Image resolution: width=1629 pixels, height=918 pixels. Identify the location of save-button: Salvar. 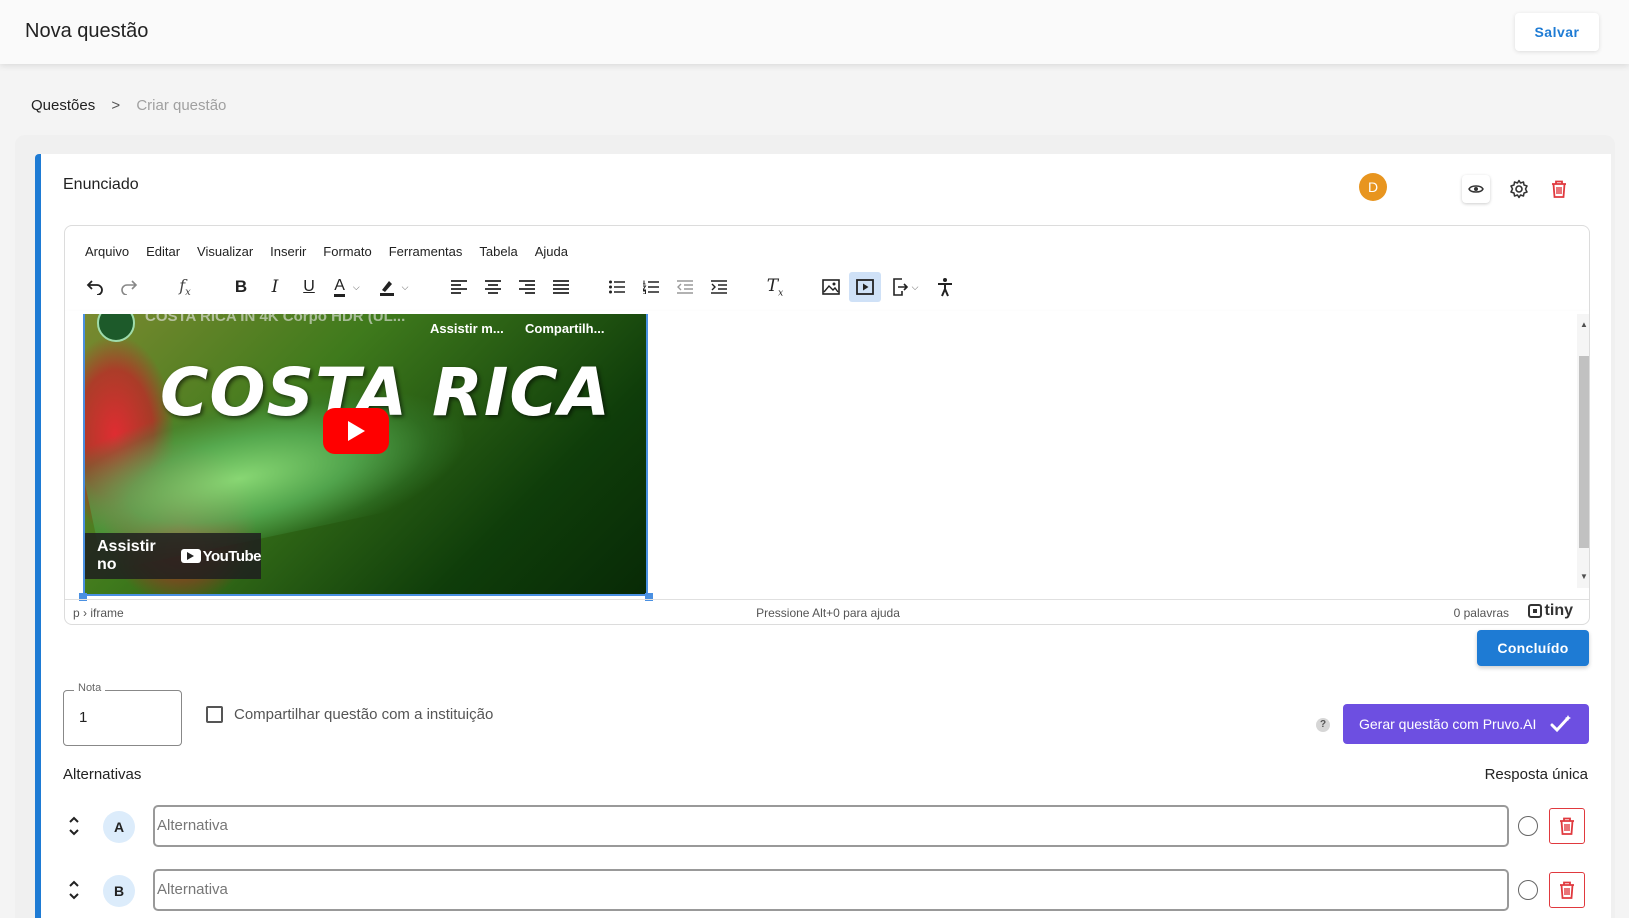
(1557, 32).